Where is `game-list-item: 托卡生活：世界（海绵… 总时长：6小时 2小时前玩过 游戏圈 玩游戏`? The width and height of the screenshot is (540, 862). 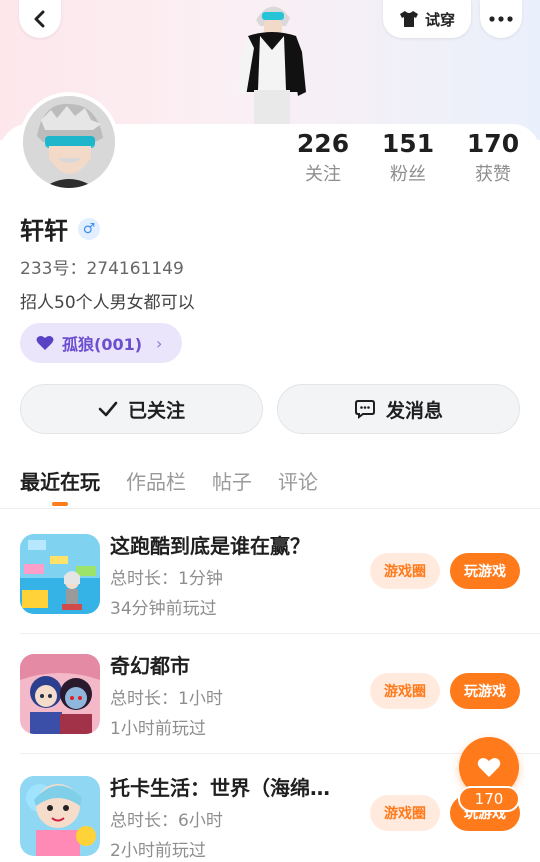
game-list-item: 托卡生活：世界（海绵… 总时长：6小时 2小时前玩过 游戏圈 玩游戏 is located at coordinates (270, 819).